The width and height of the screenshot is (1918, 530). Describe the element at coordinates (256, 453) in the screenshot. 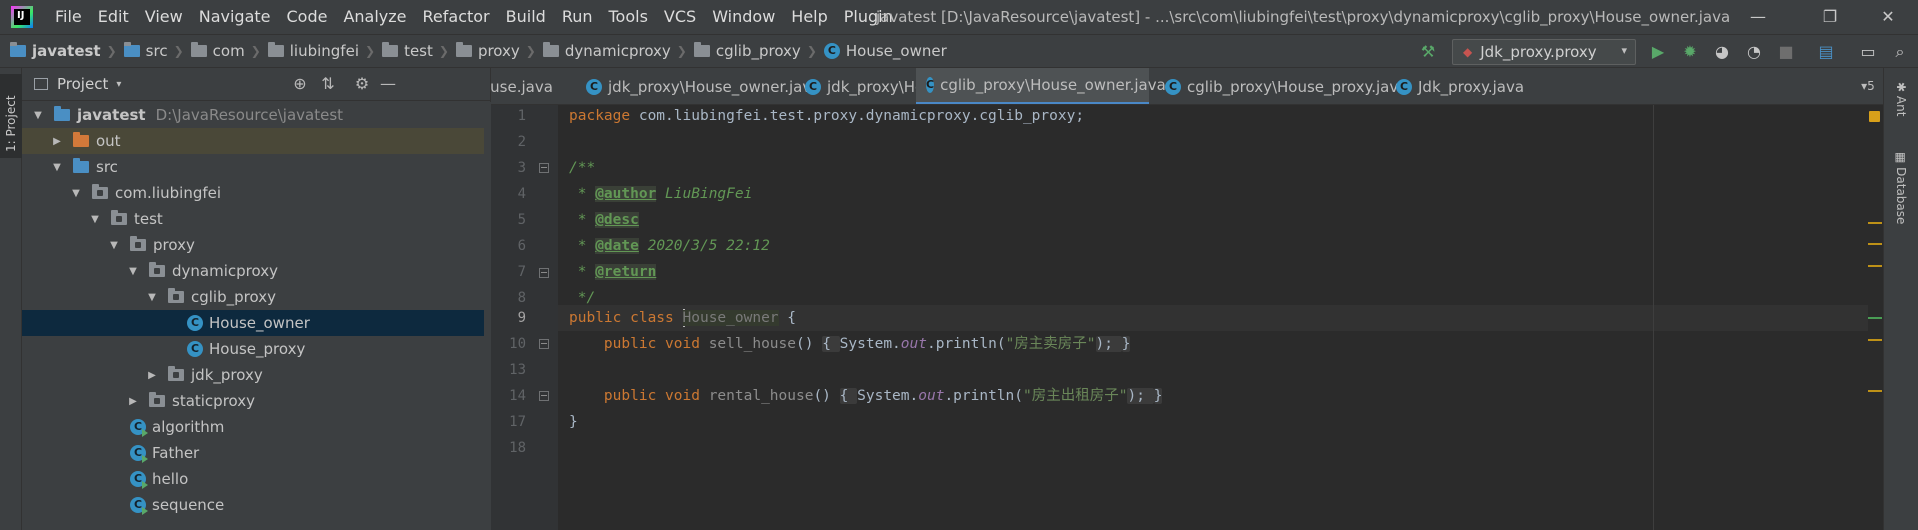

I see `tree-item-father: C Father` at that location.